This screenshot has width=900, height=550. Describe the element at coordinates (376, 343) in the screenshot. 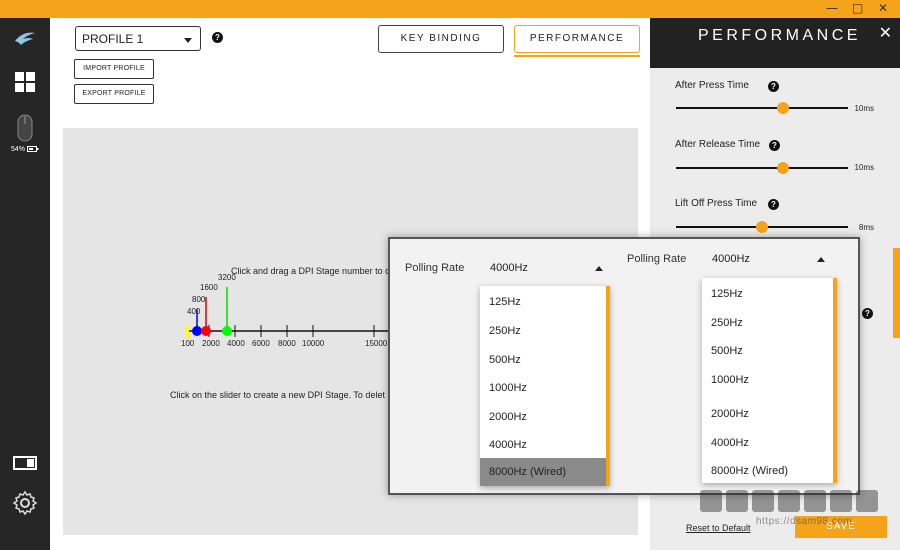

I see `dpi-tick-label: 15000` at that location.